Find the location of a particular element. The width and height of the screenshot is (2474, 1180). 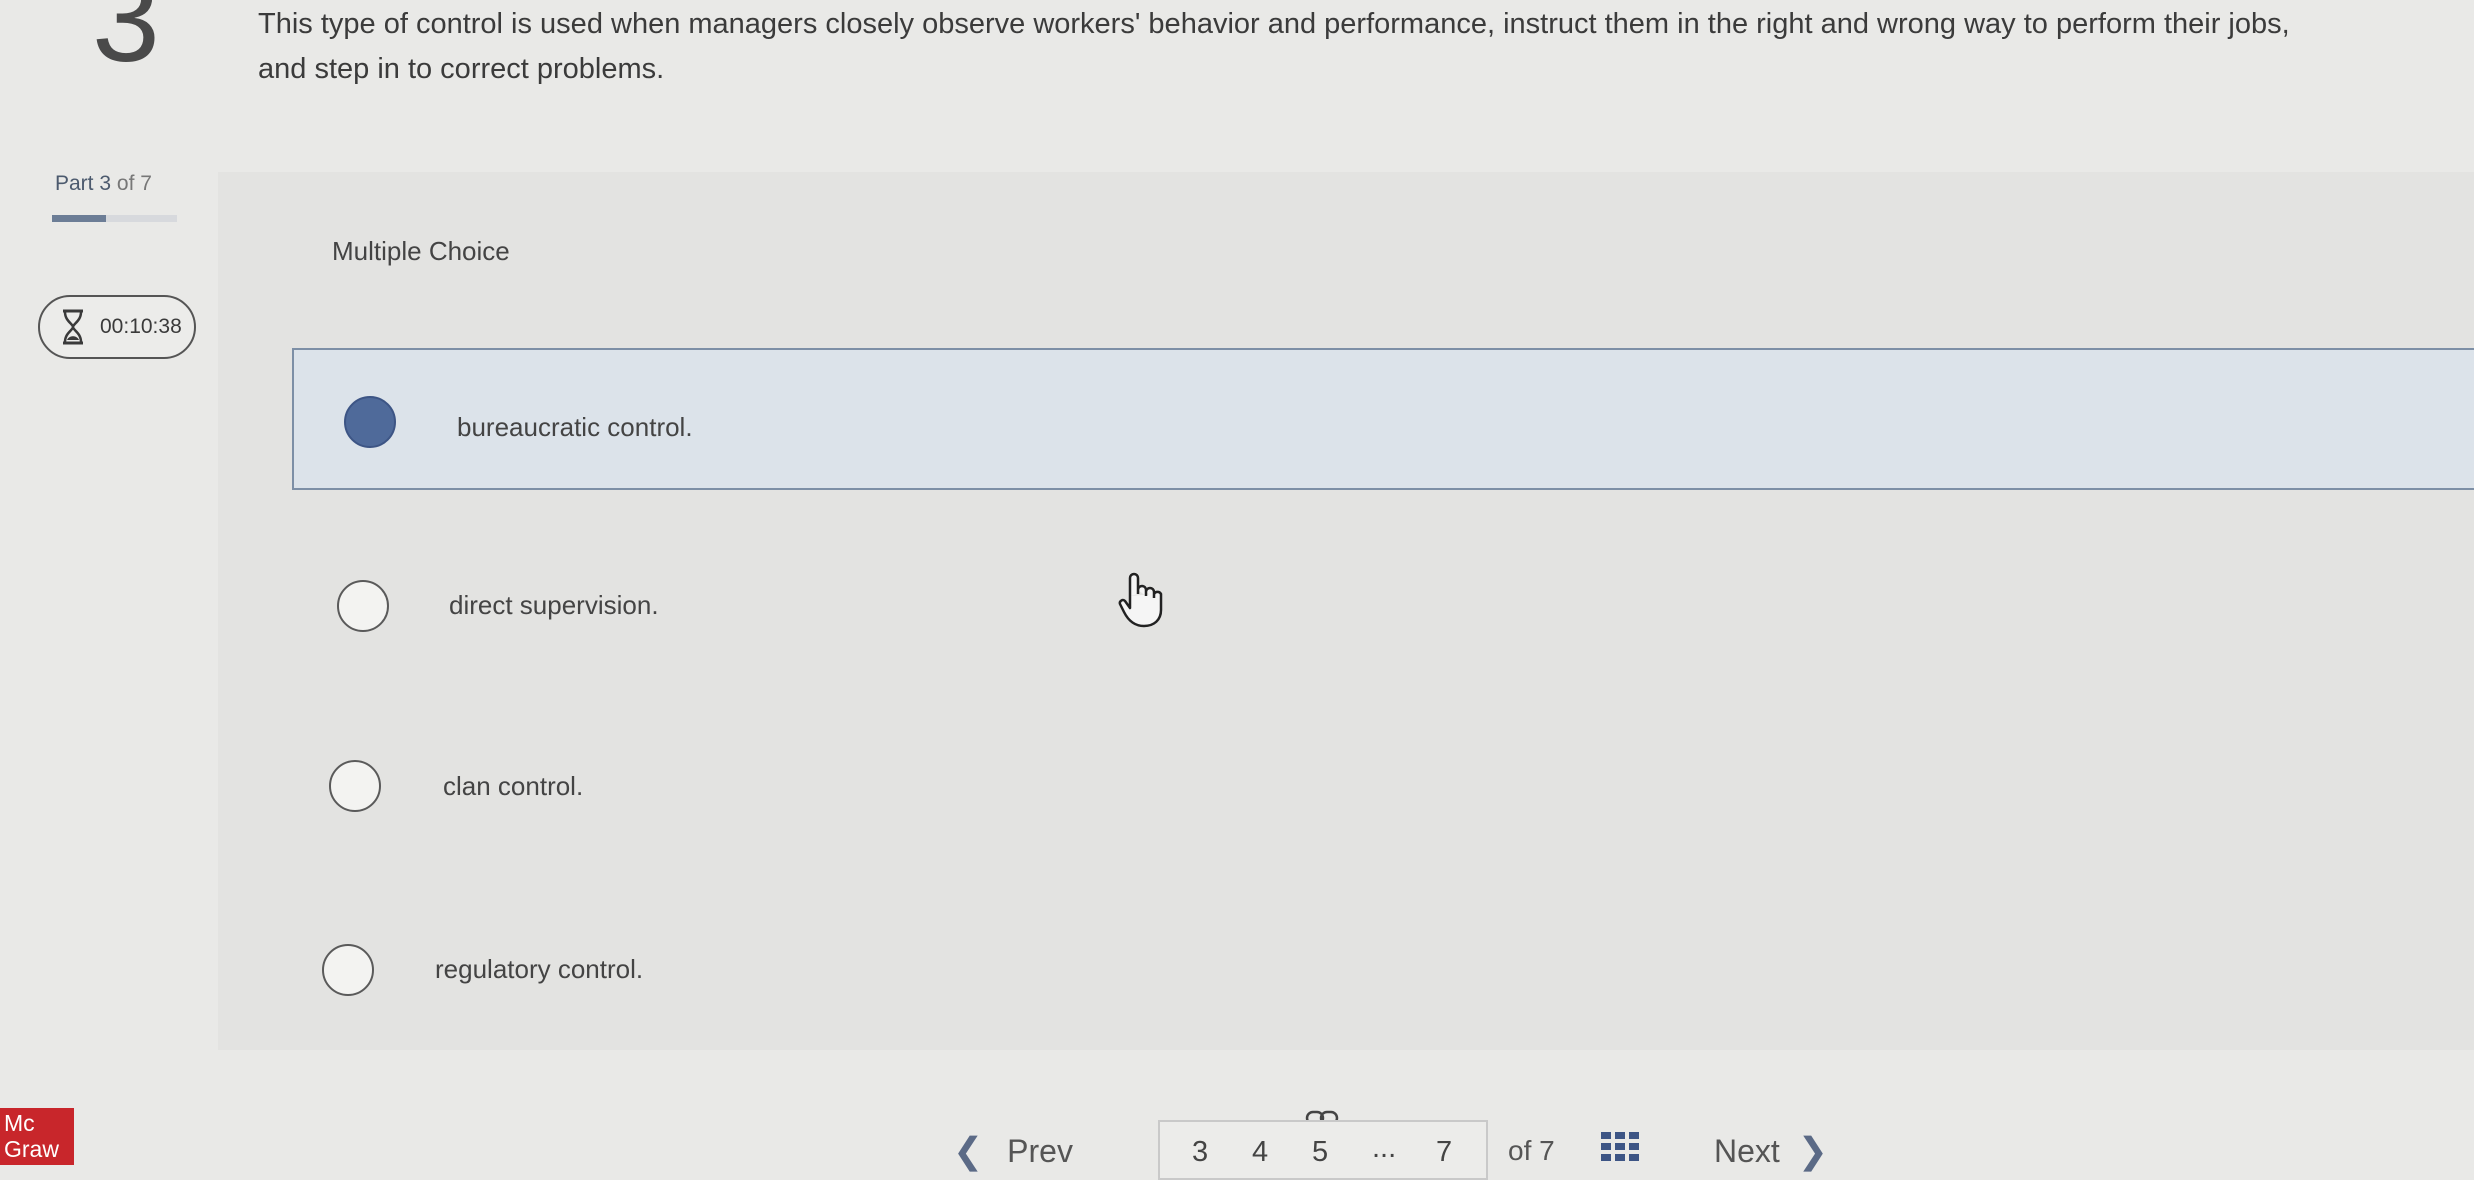

prev-button: ❮ Prev is located at coordinates (1013, 1151).